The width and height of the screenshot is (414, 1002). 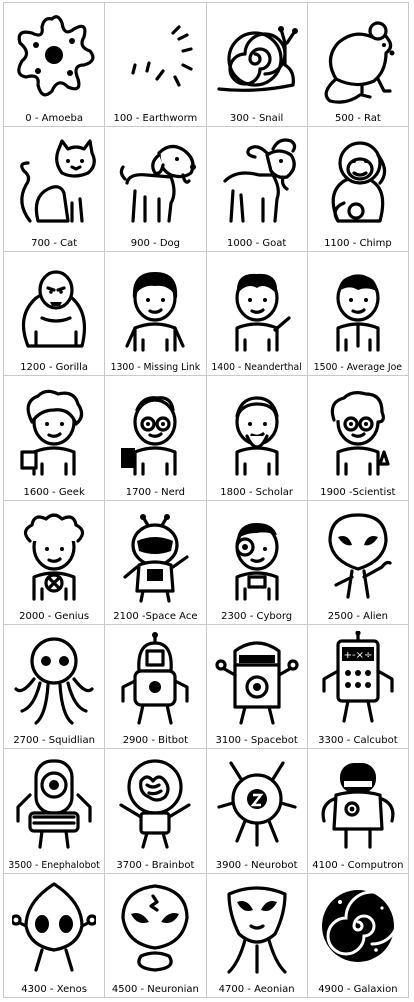 I want to click on creature-cell: 2700 - Squidlian, so click(x=55, y=687).